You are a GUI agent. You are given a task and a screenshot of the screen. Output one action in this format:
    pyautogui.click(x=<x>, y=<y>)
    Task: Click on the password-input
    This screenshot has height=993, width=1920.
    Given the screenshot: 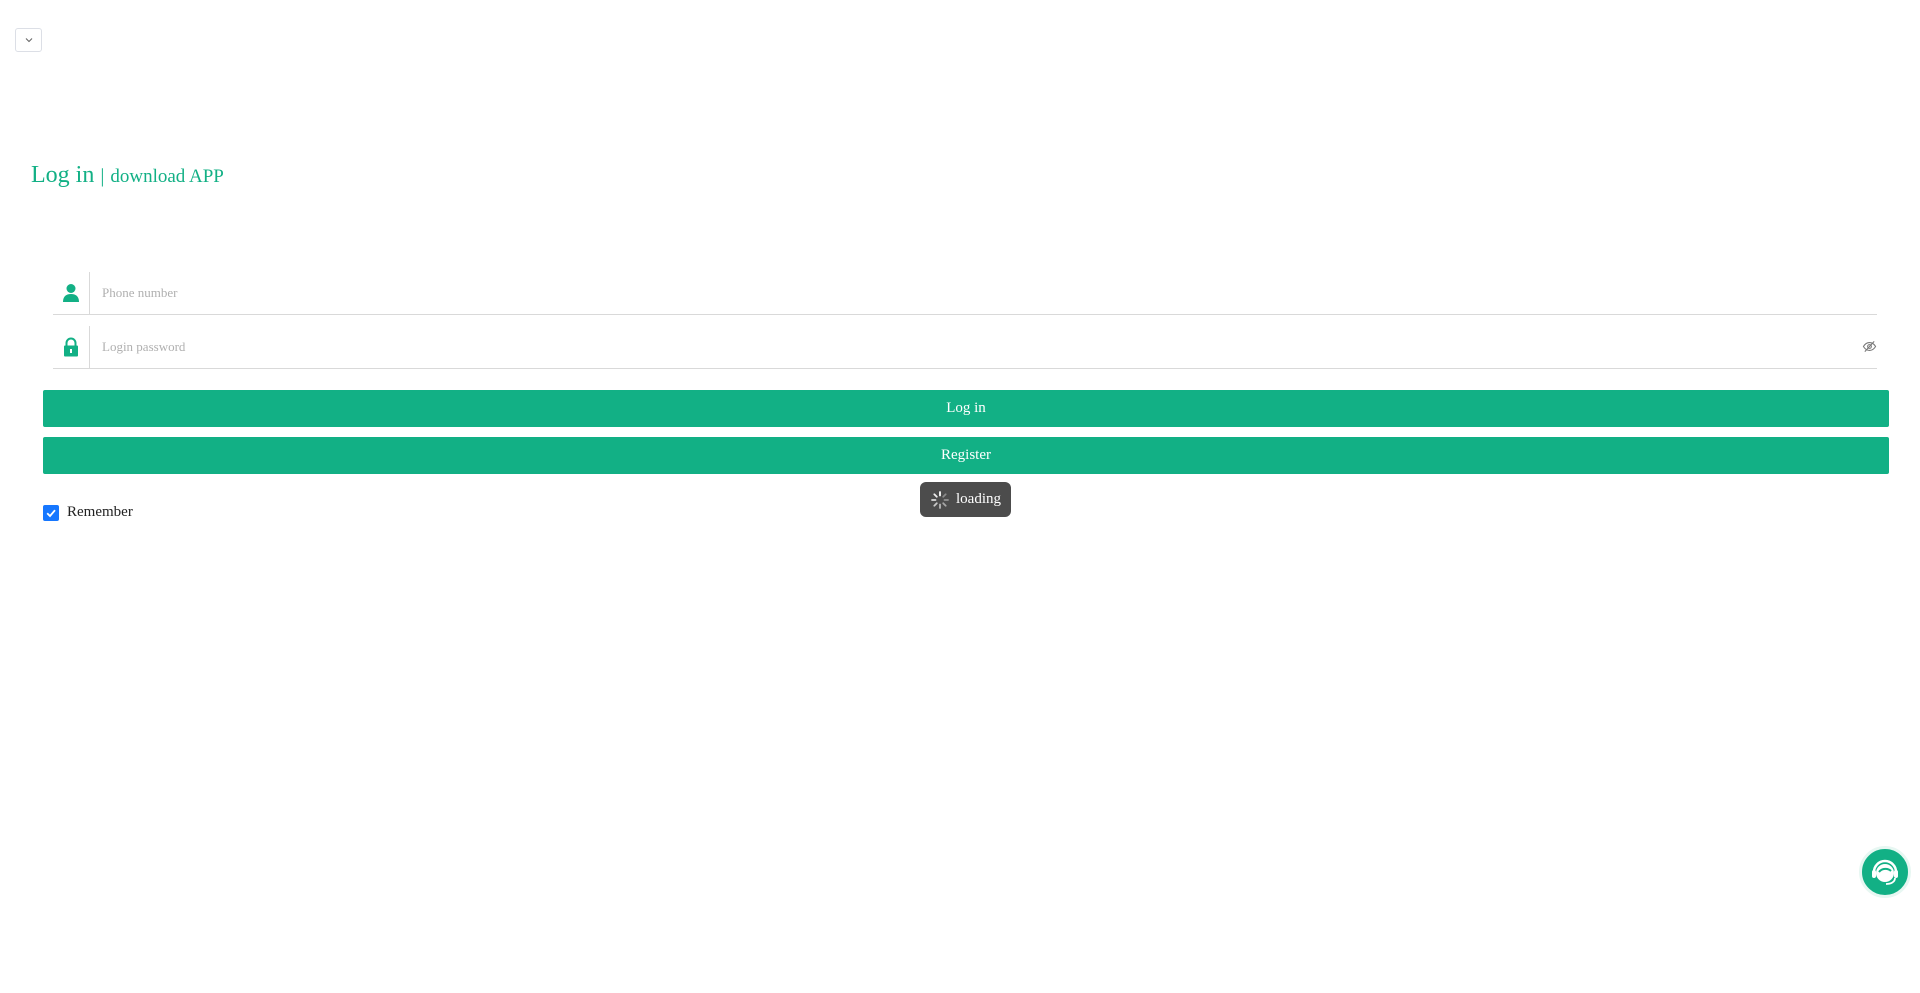 What is the action you would take?
    pyautogui.click(x=975, y=346)
    